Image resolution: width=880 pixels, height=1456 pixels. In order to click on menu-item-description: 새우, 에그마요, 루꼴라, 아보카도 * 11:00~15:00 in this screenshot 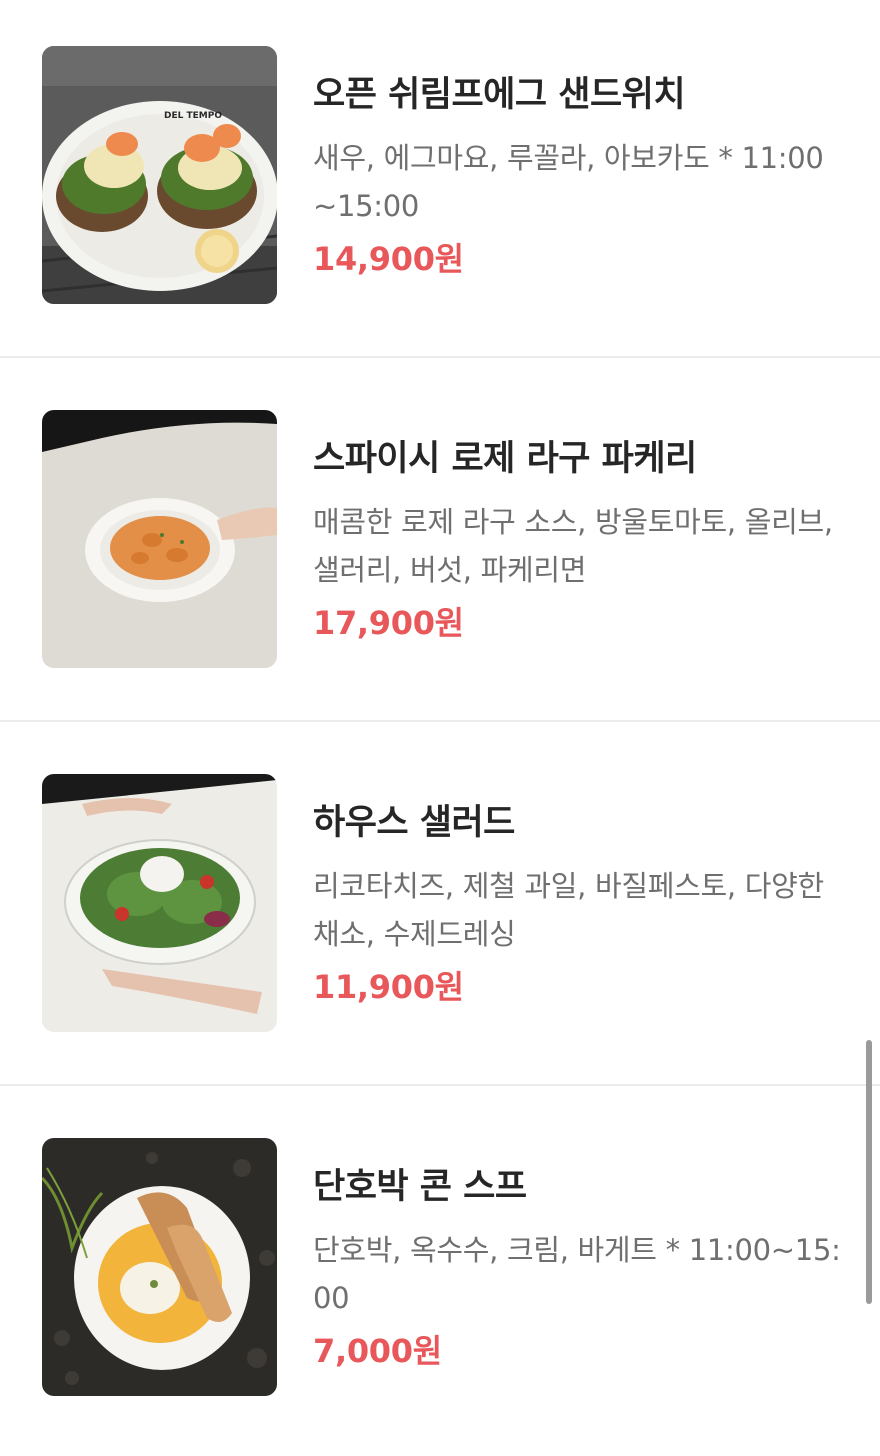, I will do `click(568, 182)`.